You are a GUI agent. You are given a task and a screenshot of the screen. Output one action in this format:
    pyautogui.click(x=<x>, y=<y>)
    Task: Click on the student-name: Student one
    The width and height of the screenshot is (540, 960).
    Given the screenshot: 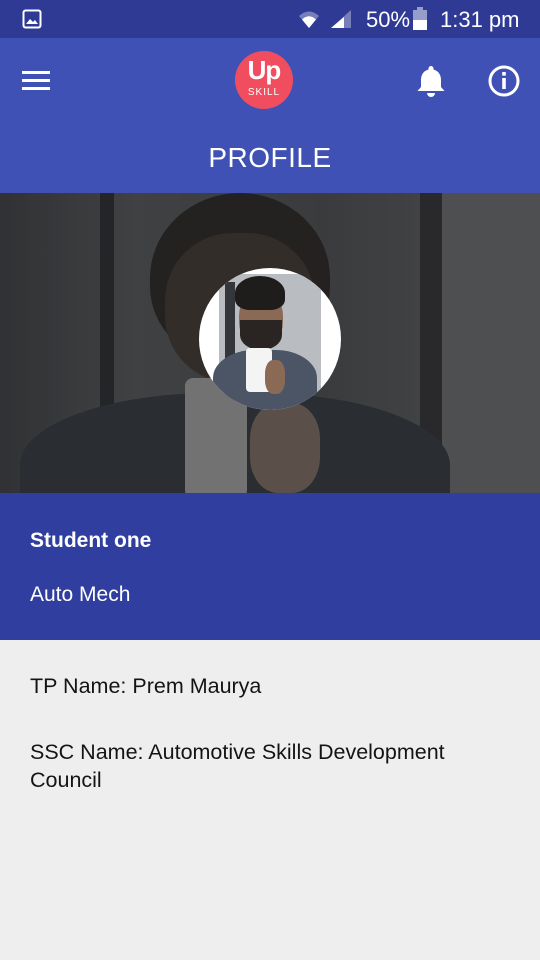 What is the action you would take?
    pyautogui.click(x=91, y=540)
    